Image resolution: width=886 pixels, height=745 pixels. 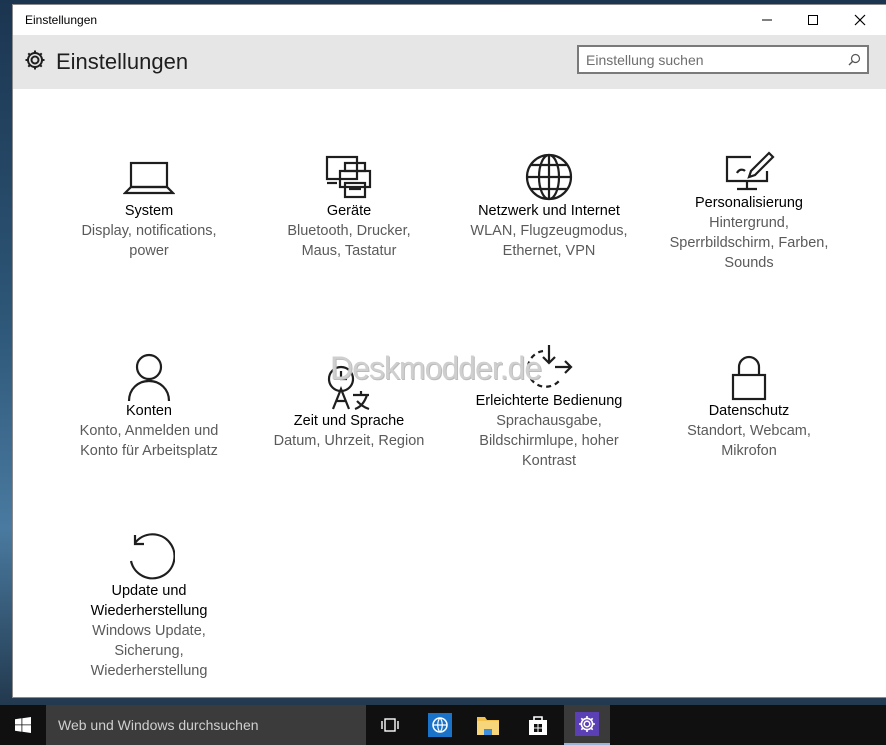 What do you see at coordinates (149, 591) in the screenshot?
I see `tile-label: Update und` at bounding box center [149, 591].